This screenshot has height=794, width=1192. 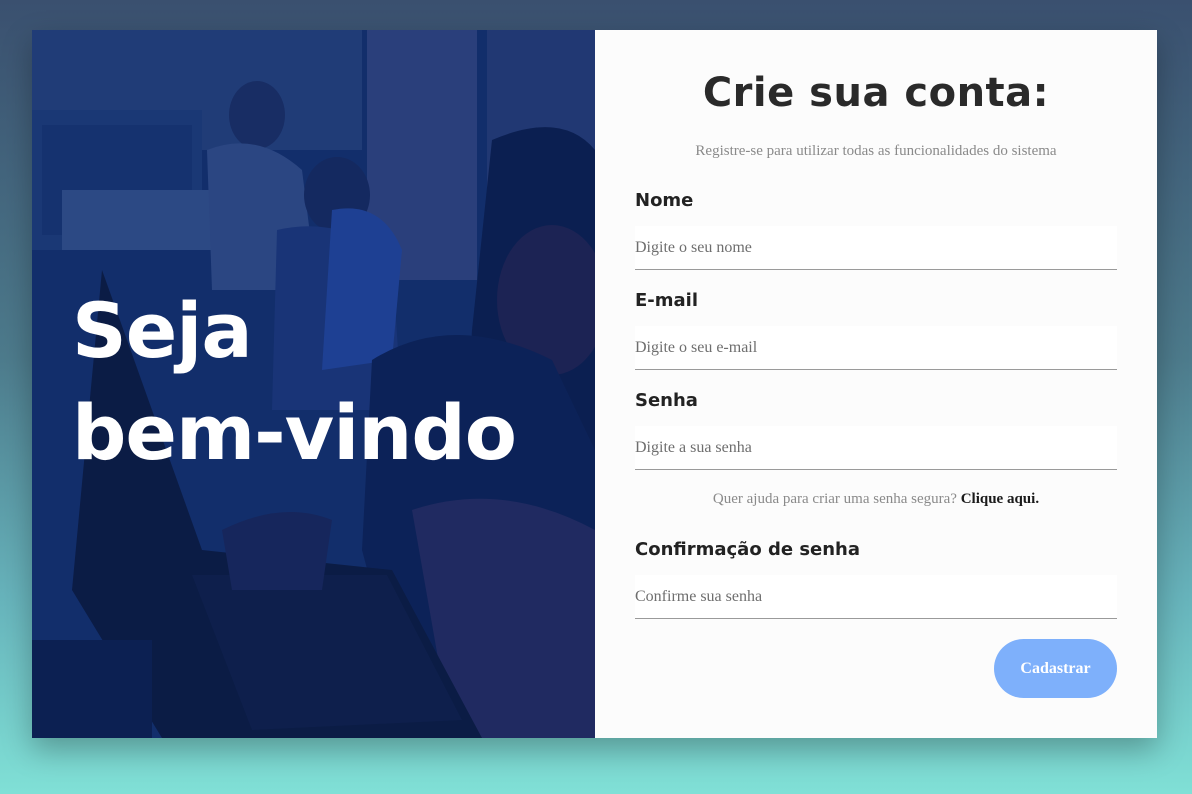 What do you see at coordinates (876, 348) in the screenshot?
I see `email-input` at bounding box center [876, 348].